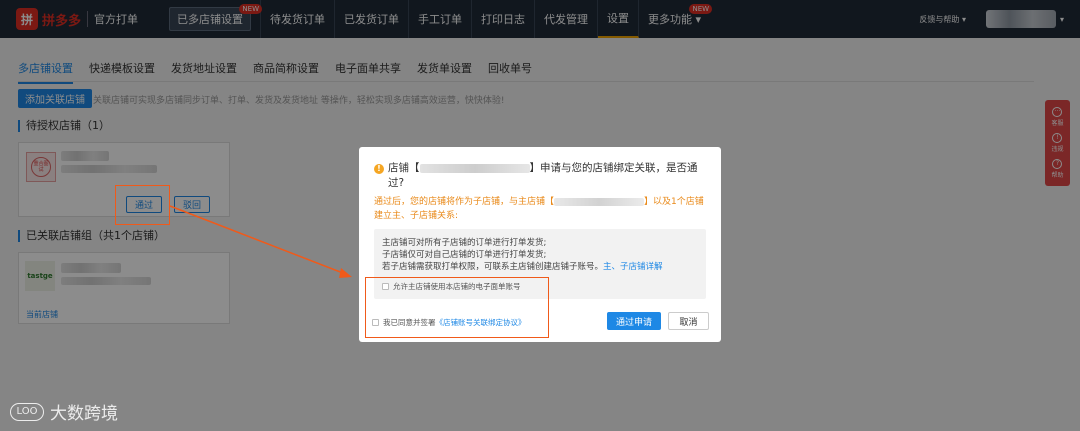 This screenshot has height=431, width=1080. Describe the element at coordinates (64, 411) in the screenshot. I see `watermark: LOO 大数跨境` at that location.